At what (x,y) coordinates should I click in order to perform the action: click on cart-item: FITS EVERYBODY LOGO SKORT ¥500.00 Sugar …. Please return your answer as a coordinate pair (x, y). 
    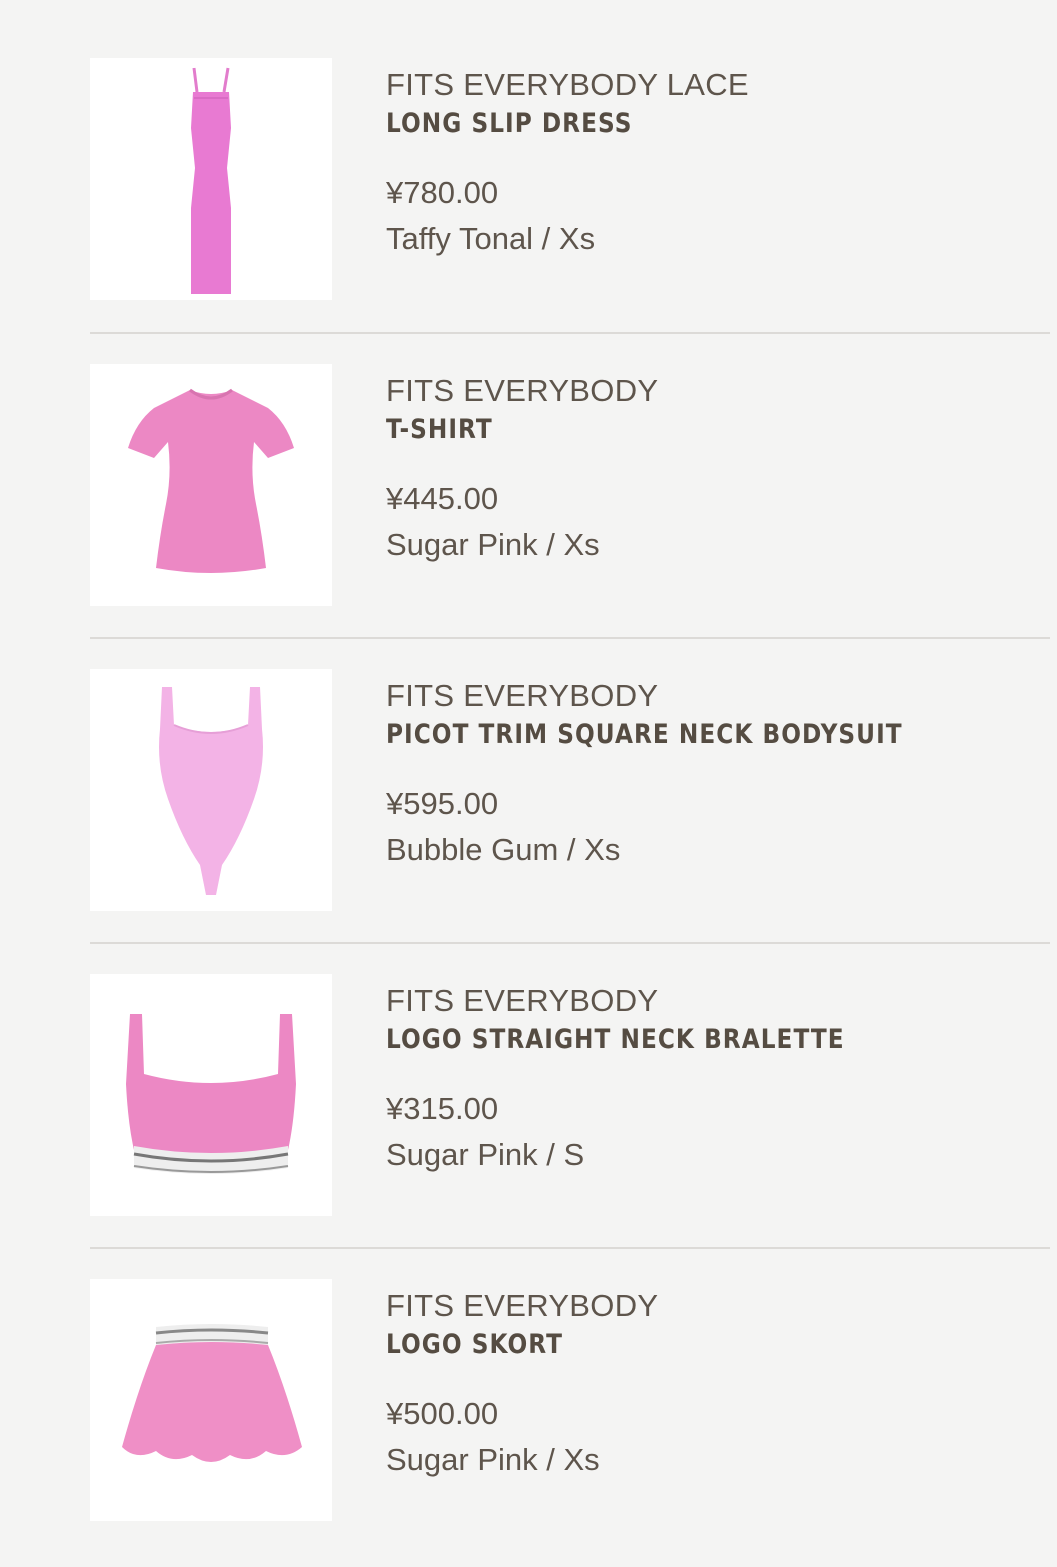
    Looking at the image, I should click on (570, 1401).